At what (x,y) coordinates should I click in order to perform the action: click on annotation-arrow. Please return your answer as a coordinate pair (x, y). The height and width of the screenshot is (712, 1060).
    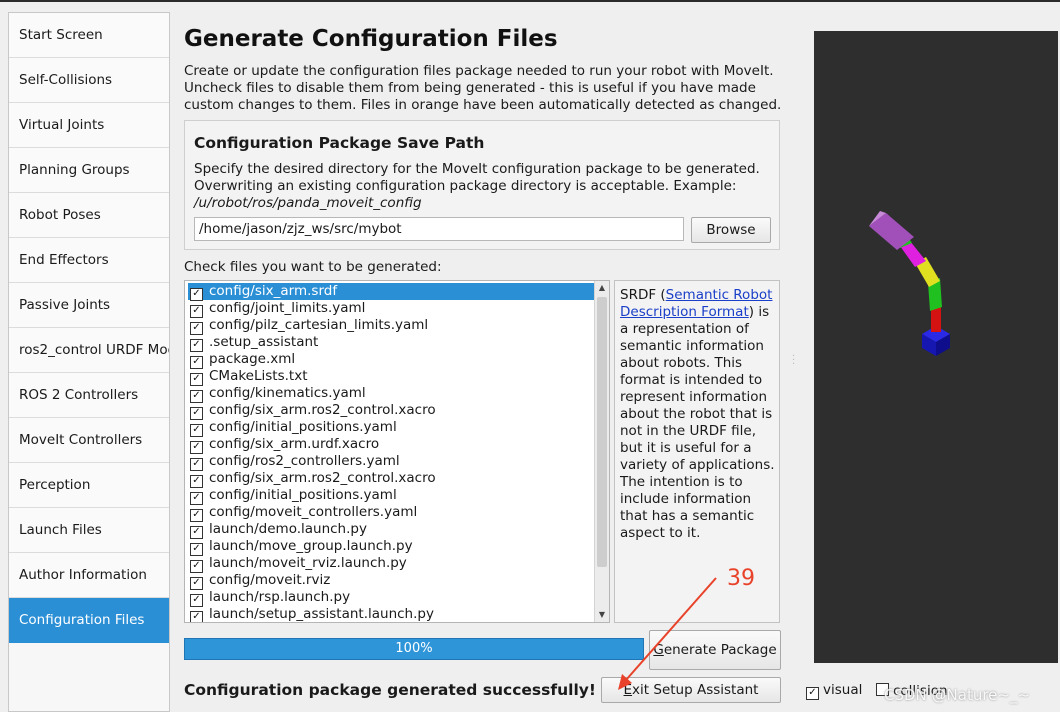
    Looking at the image, I should click on (667, 633).